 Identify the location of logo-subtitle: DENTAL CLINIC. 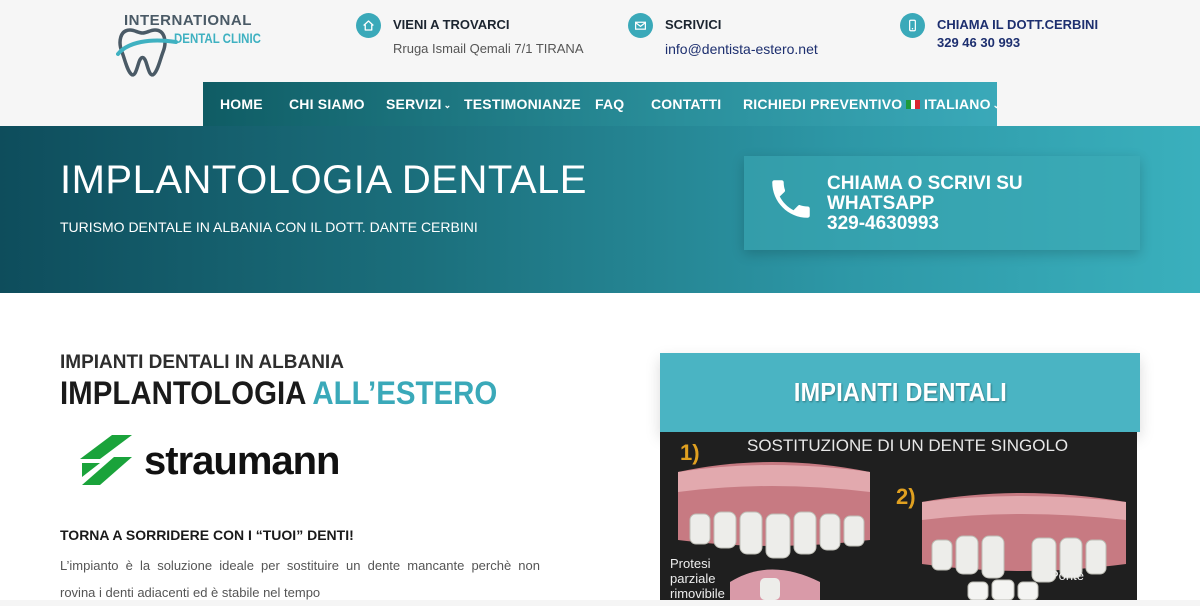
(217, 38).